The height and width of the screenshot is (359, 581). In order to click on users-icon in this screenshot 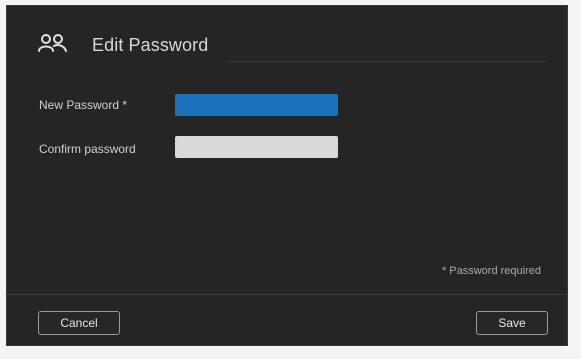, I will do `click(52, 43)`.